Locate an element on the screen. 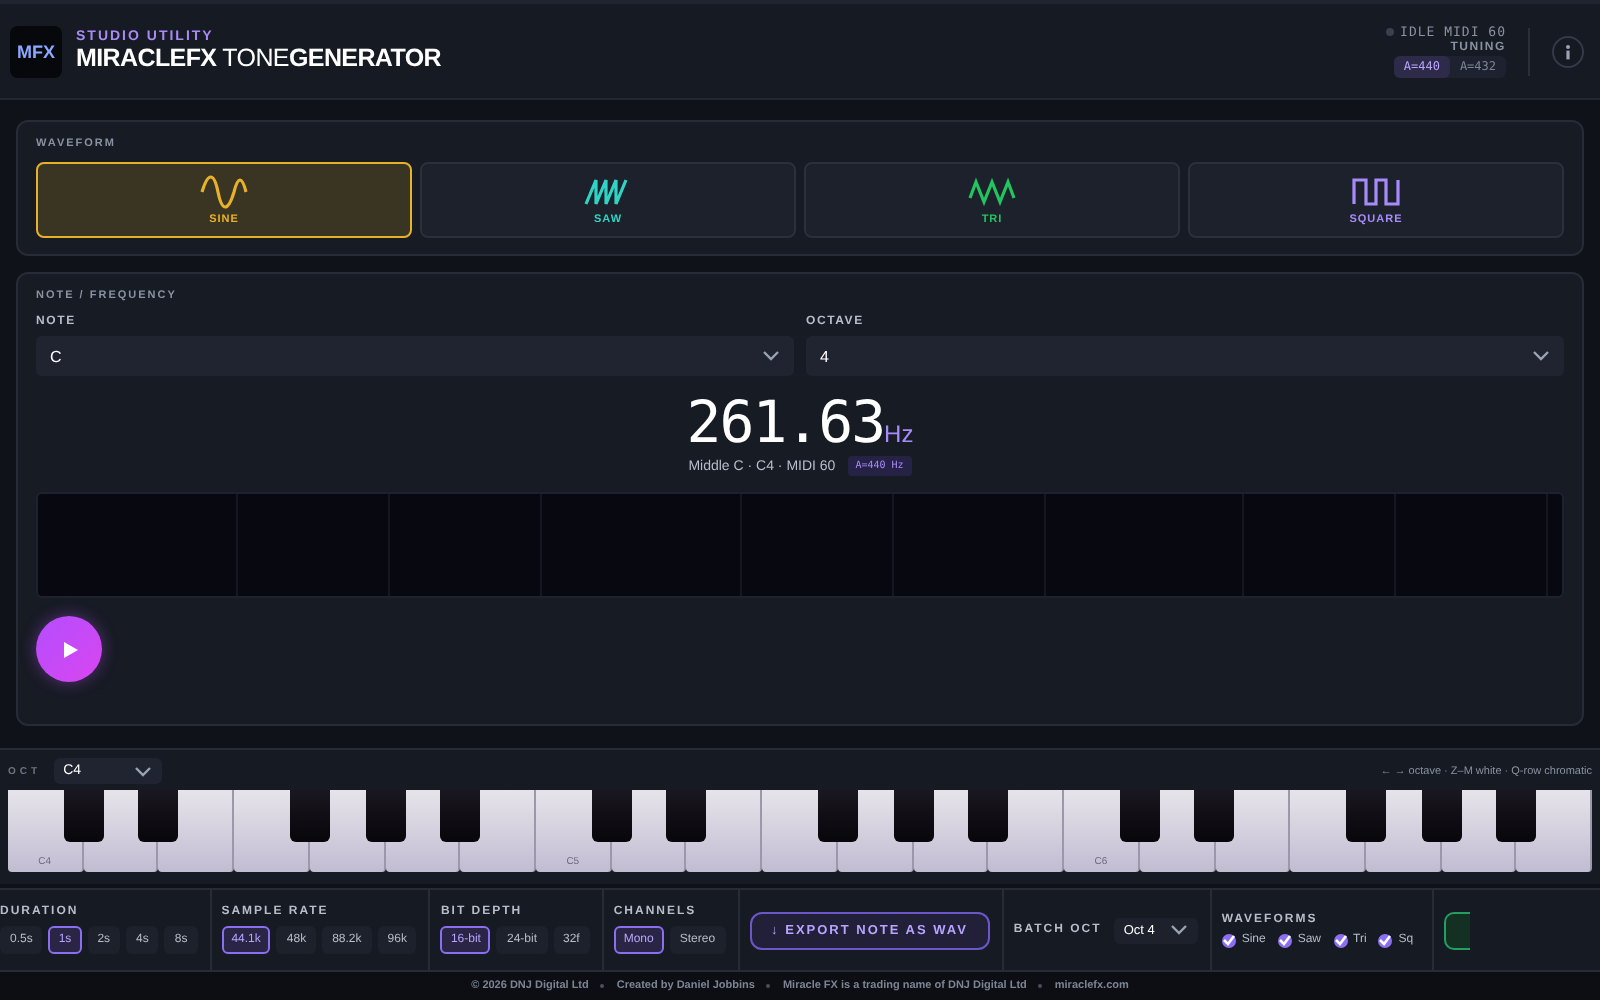  tri-wave-icon is located at coordinates (992, 192).